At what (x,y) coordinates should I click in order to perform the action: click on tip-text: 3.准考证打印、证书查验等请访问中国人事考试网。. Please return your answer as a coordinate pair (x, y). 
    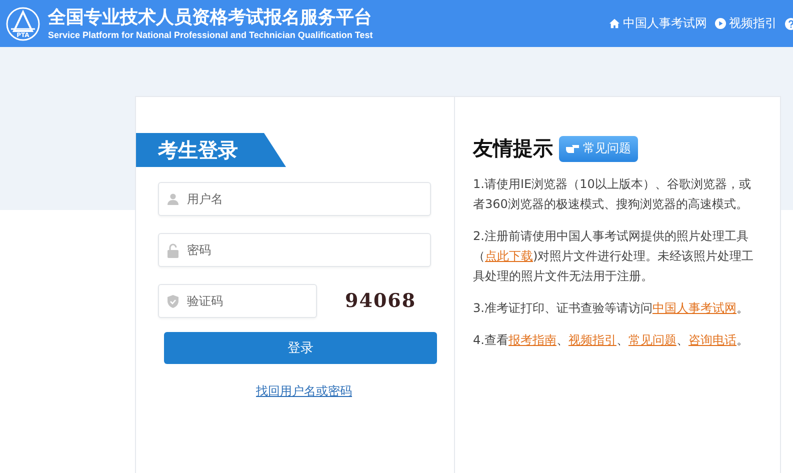
    Looking at the image, I should click on (611, 308).